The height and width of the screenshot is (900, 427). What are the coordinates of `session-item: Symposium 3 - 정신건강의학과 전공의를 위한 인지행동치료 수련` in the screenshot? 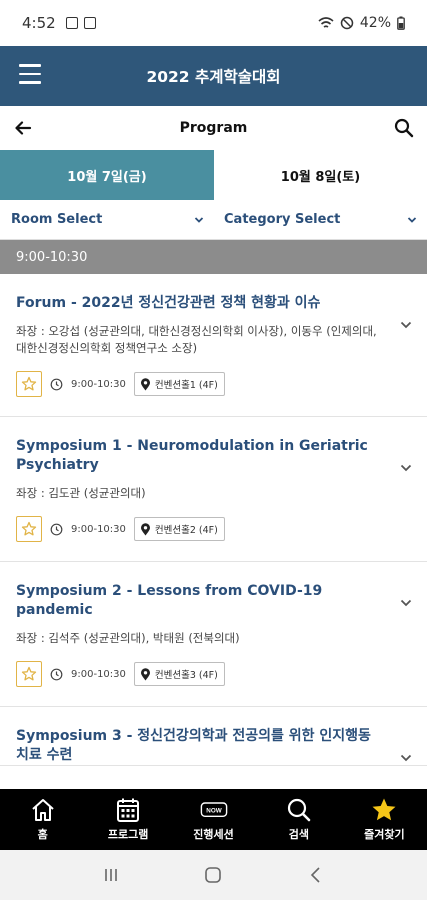 It's located at (213, 736).